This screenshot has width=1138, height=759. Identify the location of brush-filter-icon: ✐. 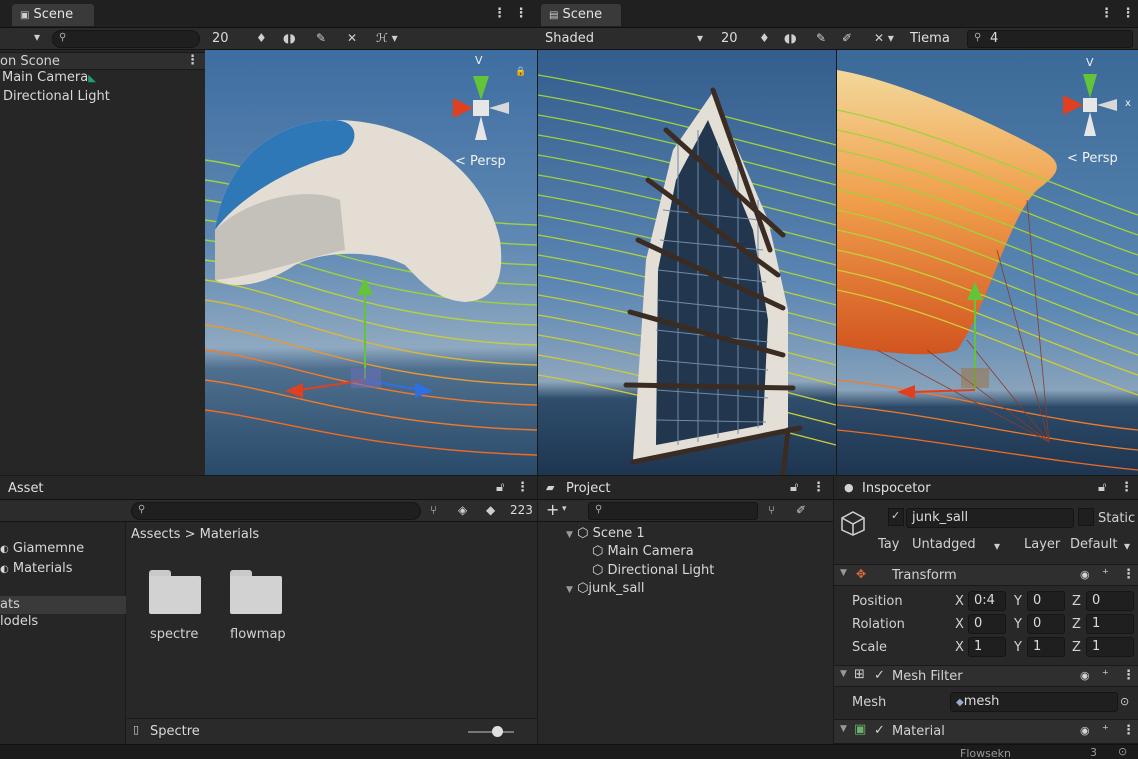
(801, 510).